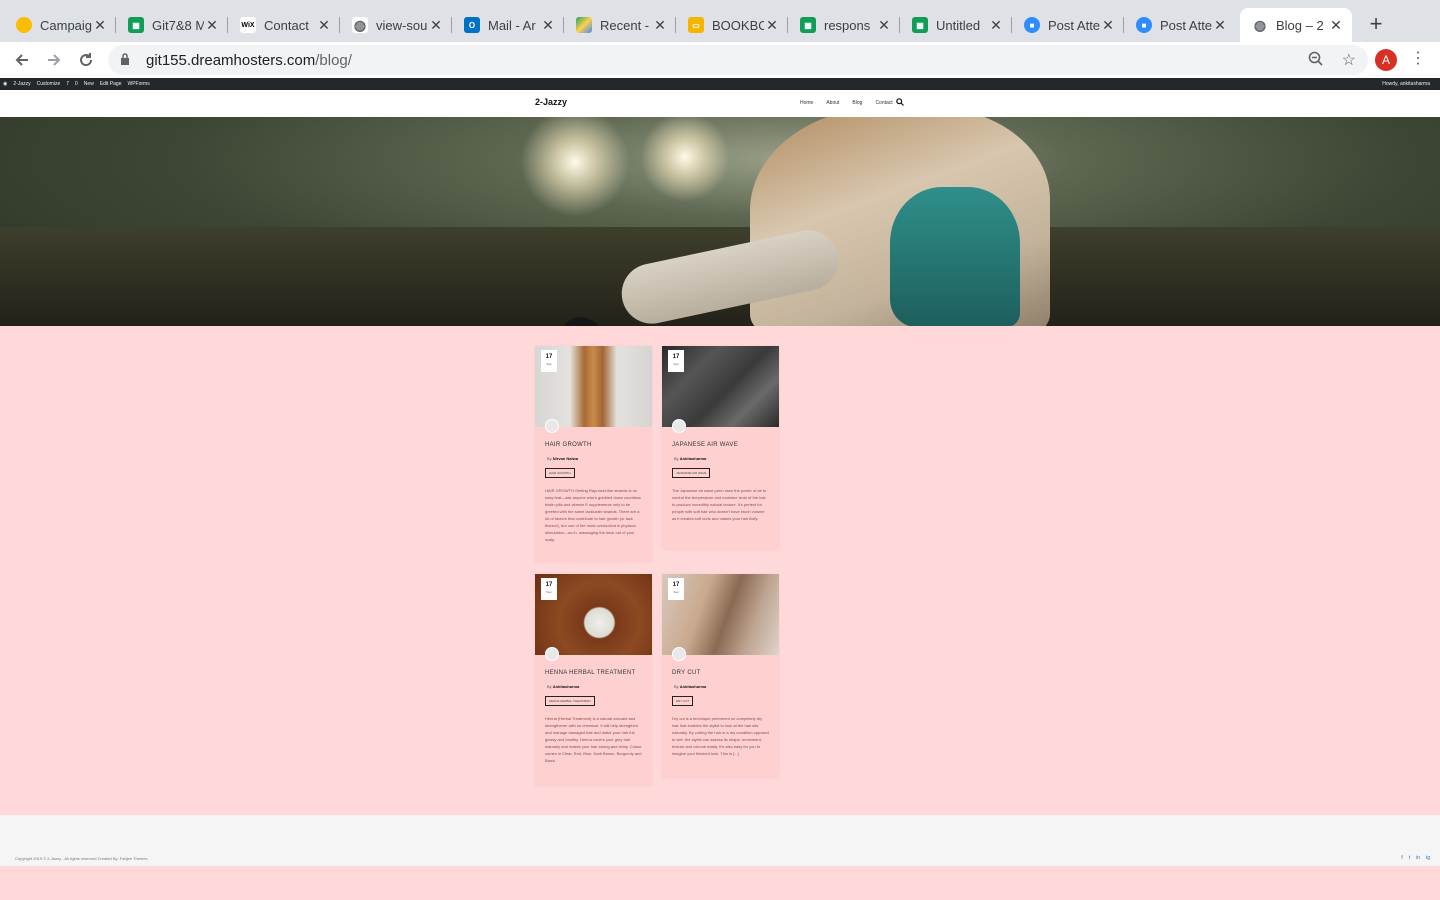  I want to click on browser-tab: WiX Contact ✕, so click(284, 25).